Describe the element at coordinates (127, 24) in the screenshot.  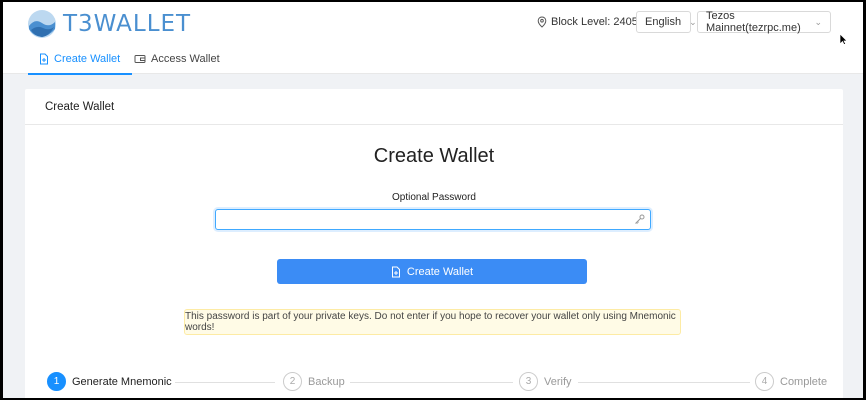
I see `logo-text: T3WALLET` at that location.